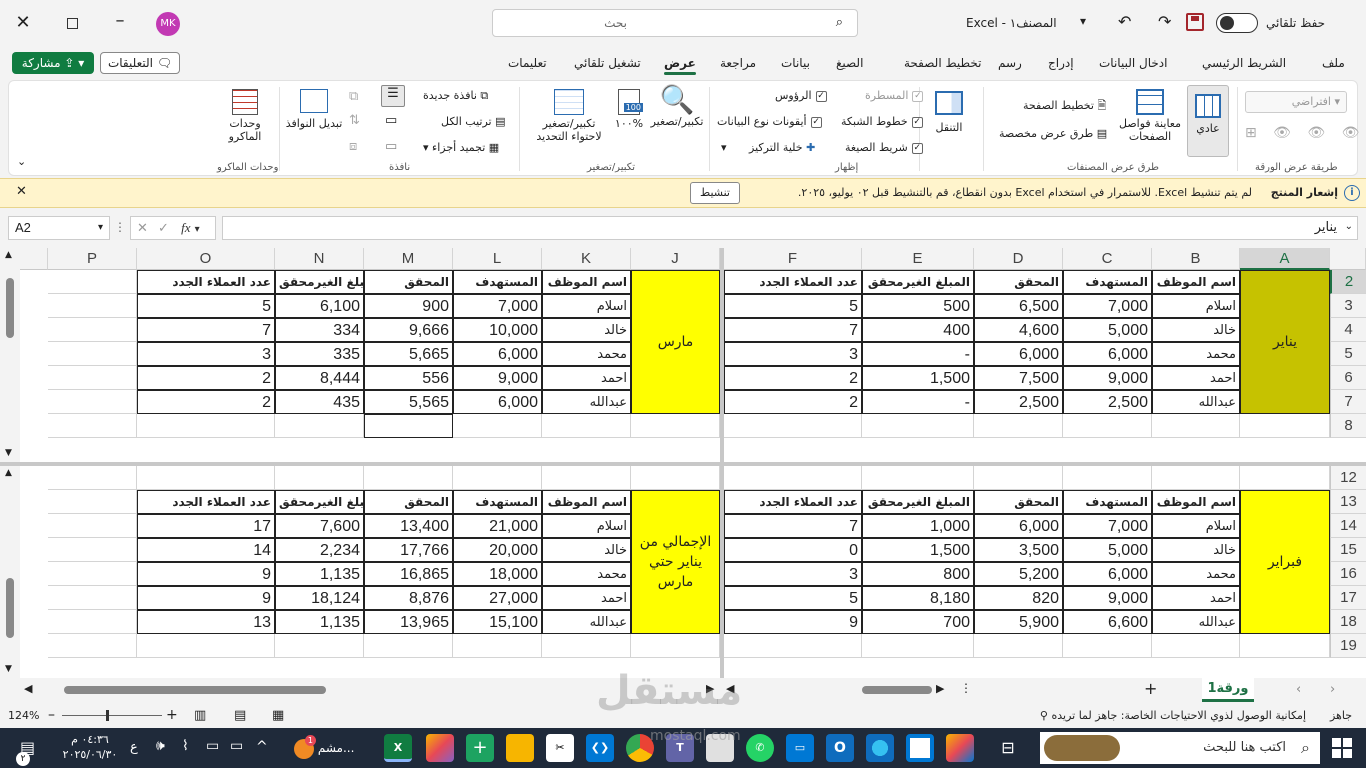 This screenshot has width=1366, height=768. Describe the element at coordinates (1018, 402) in the screenshot. I see `value-cell: 2,500` at that location.